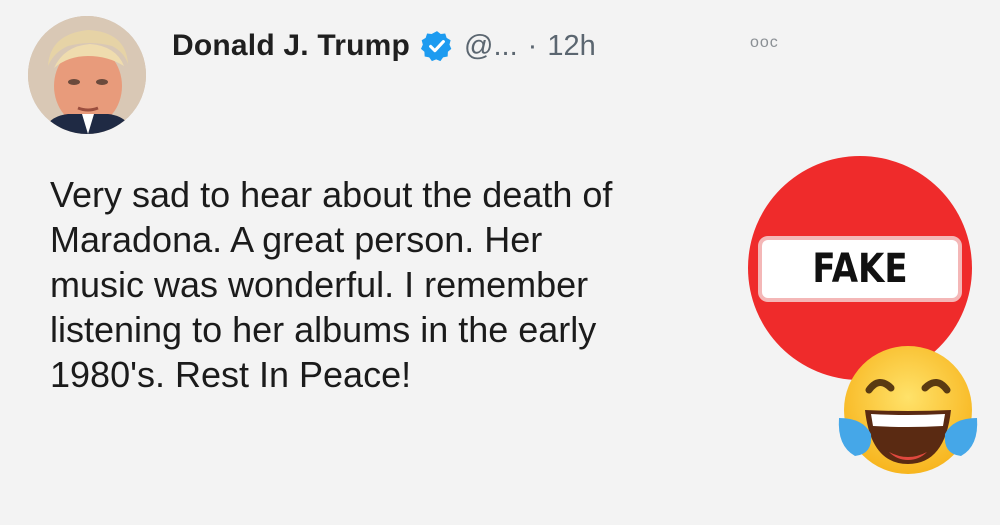  Describe the element at coordinates (296, 239) in the screenshot. I see `tweet-text-line: Maradona. A great person. Her` at that location.